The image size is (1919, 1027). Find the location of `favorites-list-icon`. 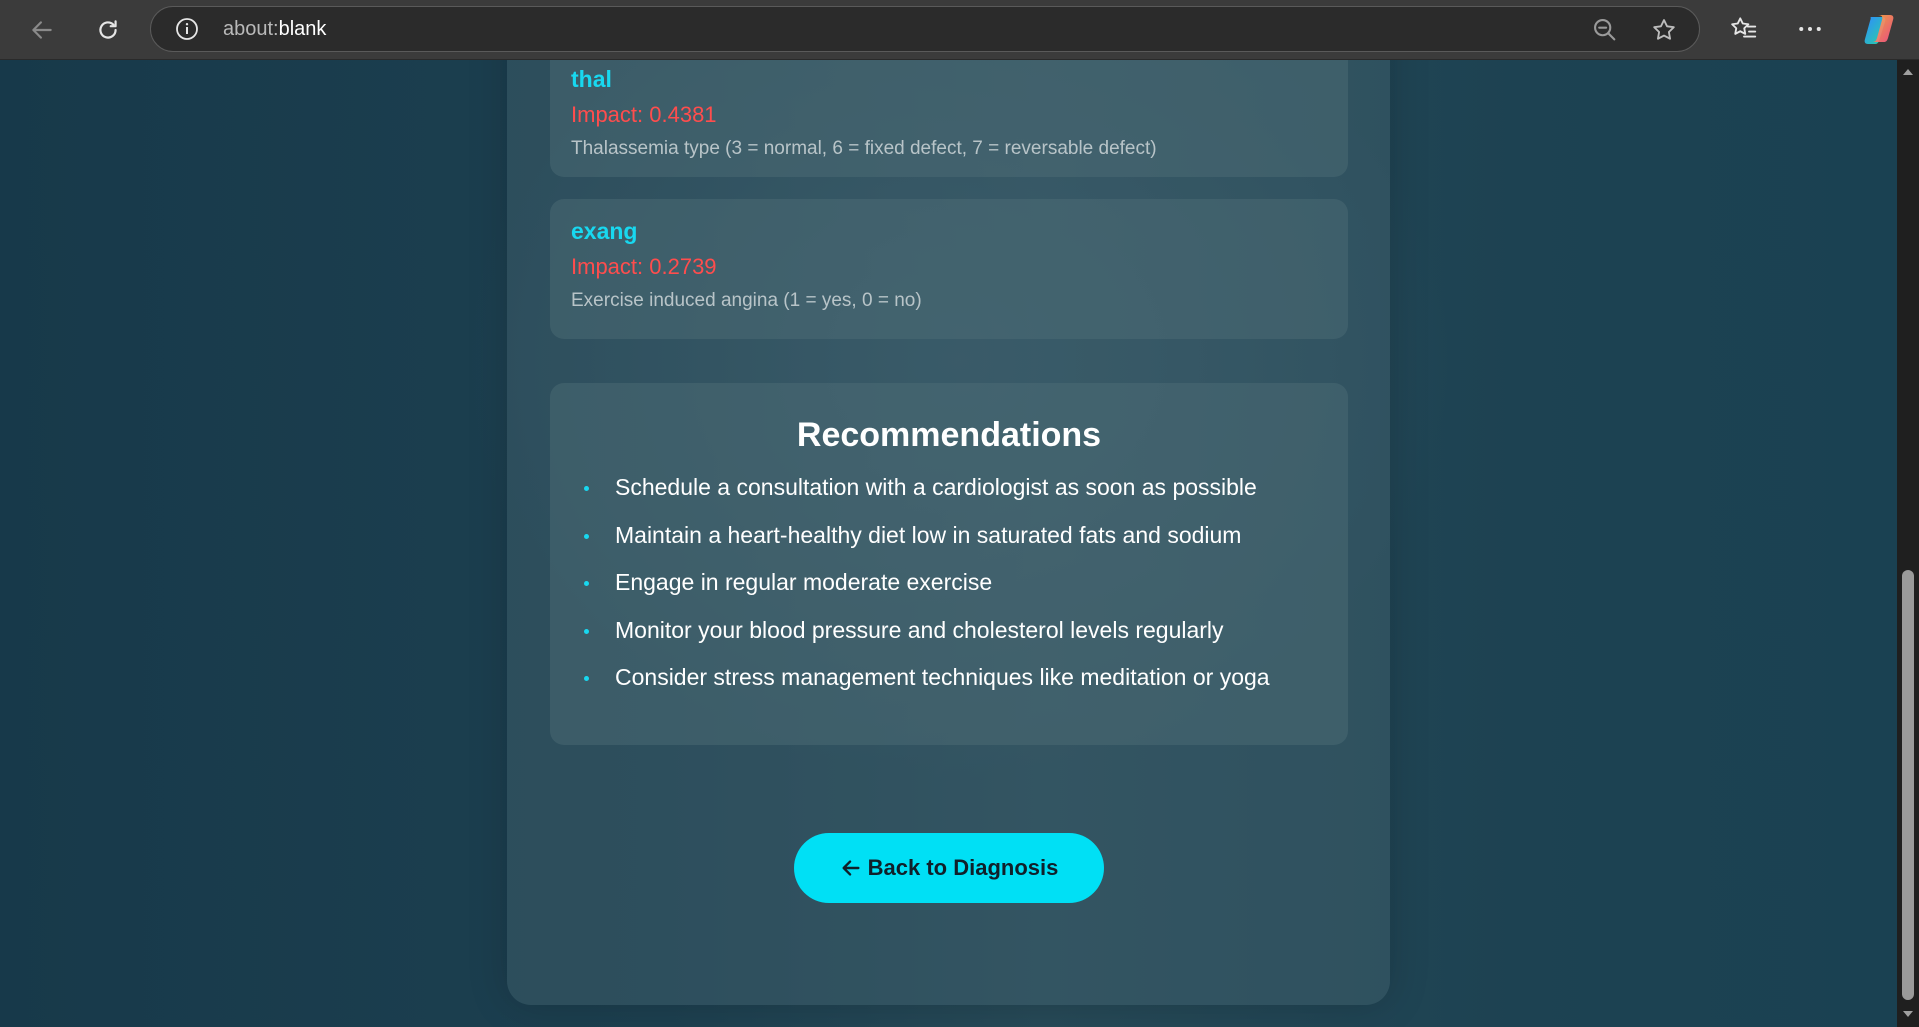

favorites-list-icon is located at coordinates (1744, 29).